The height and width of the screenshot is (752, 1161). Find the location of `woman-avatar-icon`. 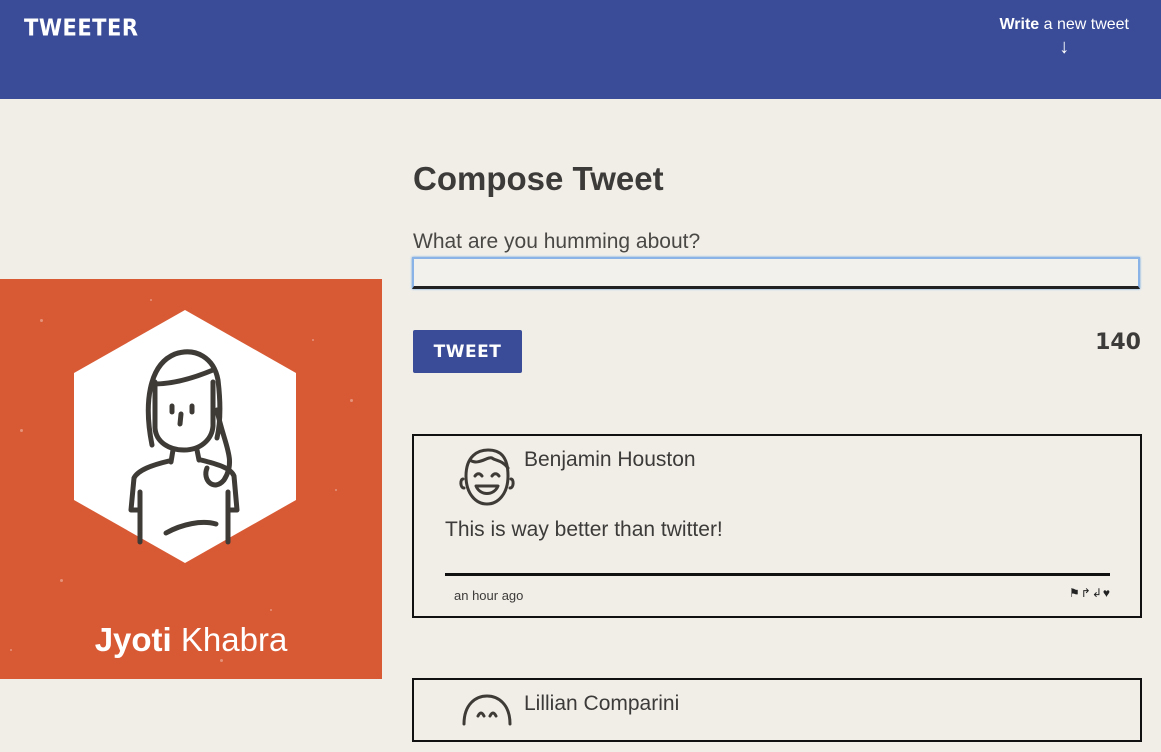

woman-avatar-icon is located at coordinates (185, 436).